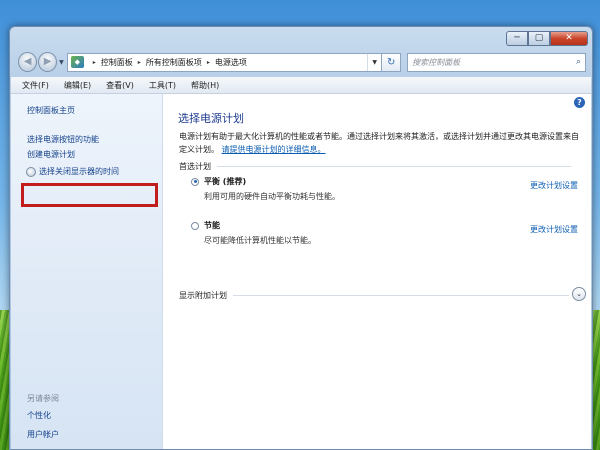 This screenshot has width=600, height=450. What do you see at coordinates (253, 233) in the screenshot?
I see `plan-power-saver: 节能 尽可能降低计算机性能以节能。` at bounding box center [253, 233].